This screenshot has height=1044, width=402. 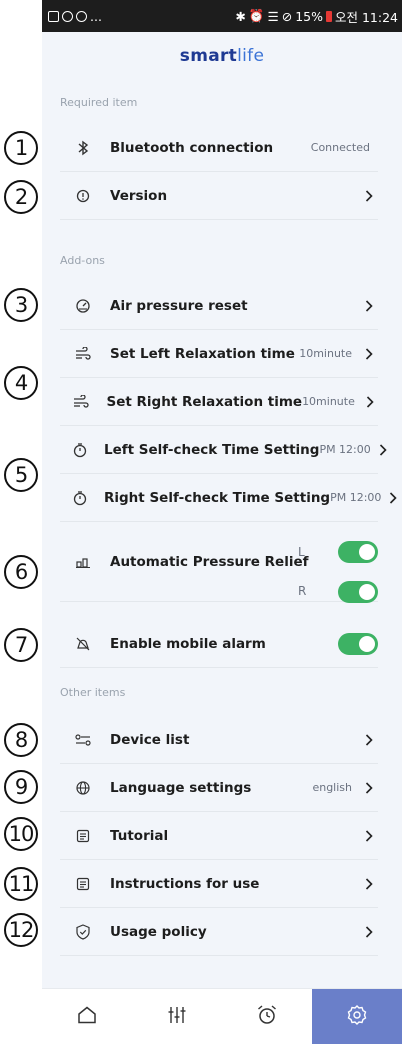 What do you see at coordinates (83, 740) in the screenshot?
I see `device-list-icon` at bounding box center [83, 740].